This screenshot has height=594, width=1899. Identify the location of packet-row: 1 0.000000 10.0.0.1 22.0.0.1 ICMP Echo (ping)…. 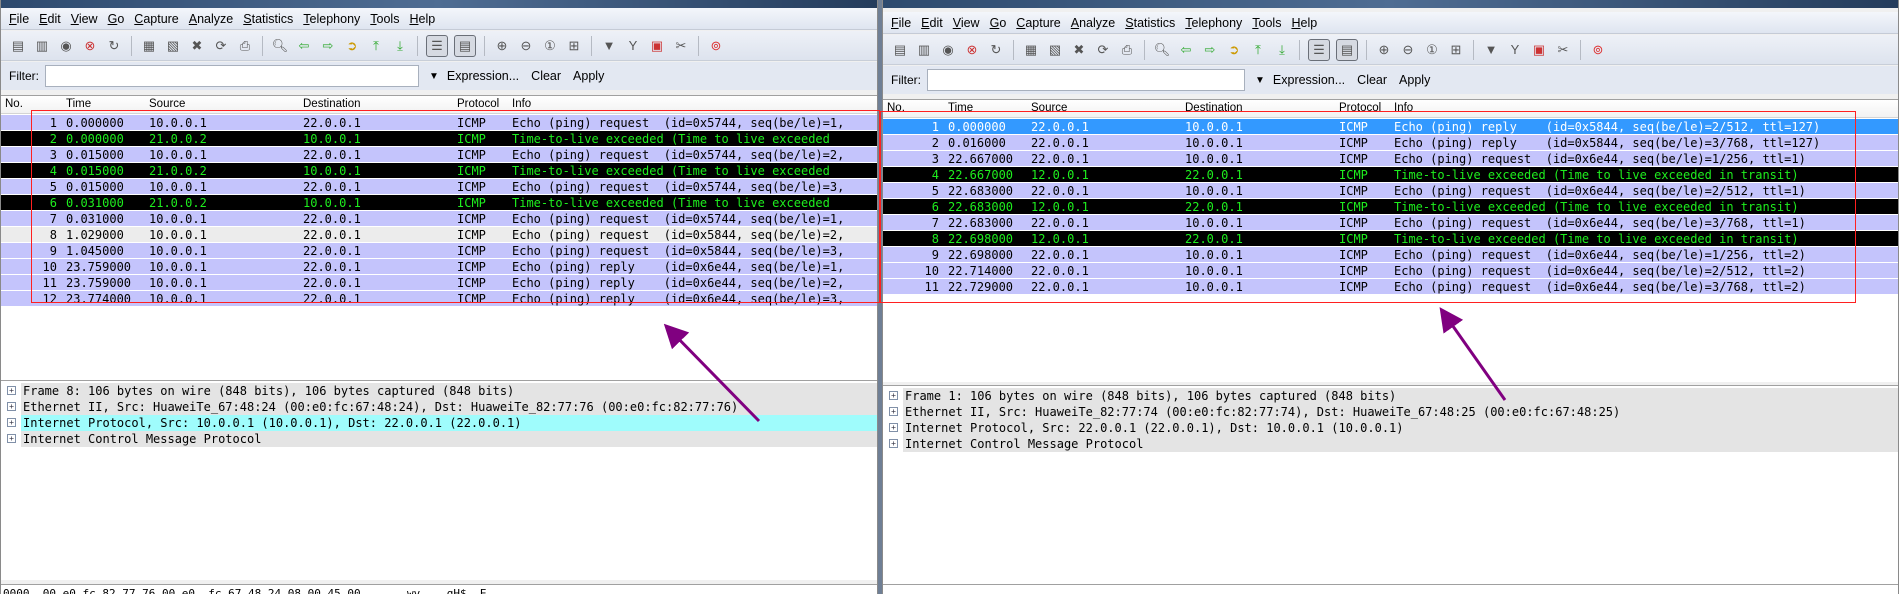
(439, 123).